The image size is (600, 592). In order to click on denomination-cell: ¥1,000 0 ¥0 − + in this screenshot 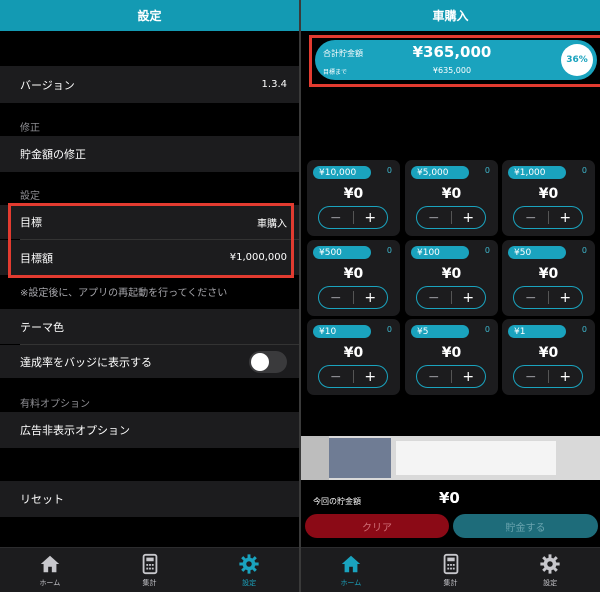, I will do `click(548, 198)`.